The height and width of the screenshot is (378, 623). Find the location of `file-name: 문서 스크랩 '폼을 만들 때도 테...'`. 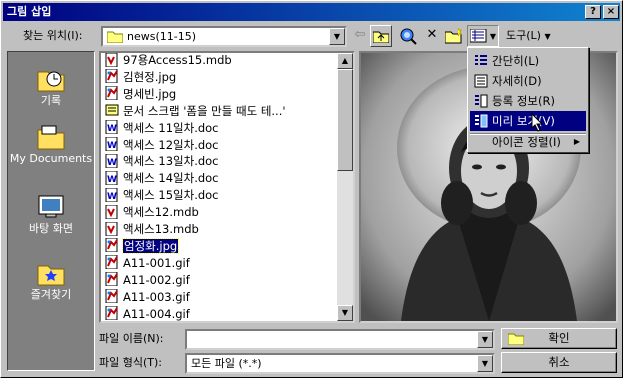

file-name: 문서 스크랩 '폼을 만들 때도 테...' is located at coordinates (204, 110).